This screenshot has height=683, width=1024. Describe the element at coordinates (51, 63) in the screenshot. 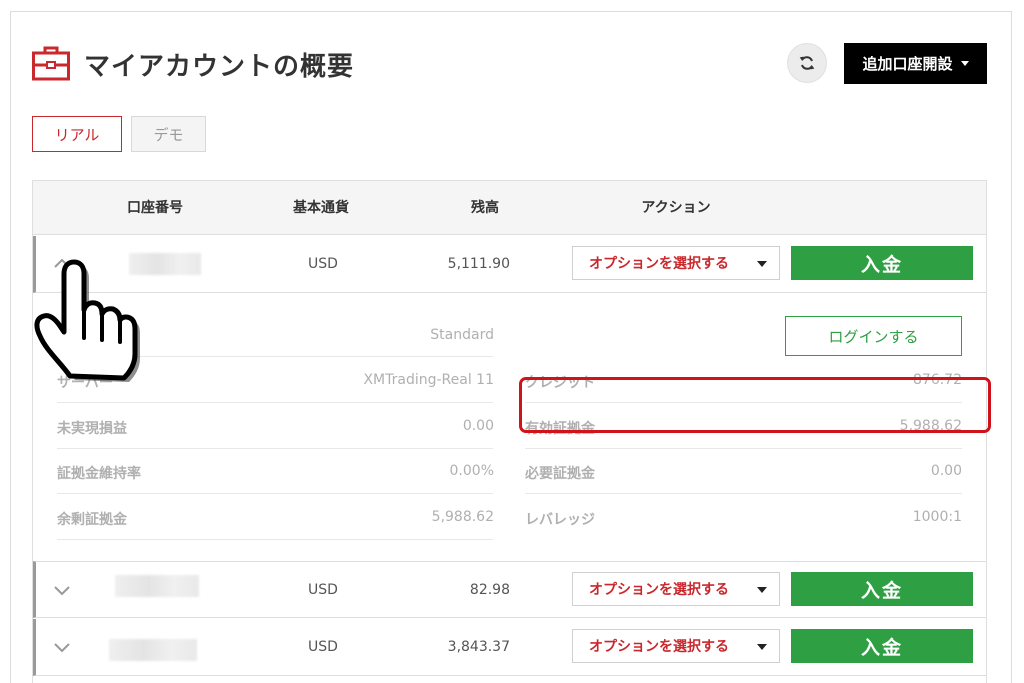

I see `briefcase-icon` at that location.